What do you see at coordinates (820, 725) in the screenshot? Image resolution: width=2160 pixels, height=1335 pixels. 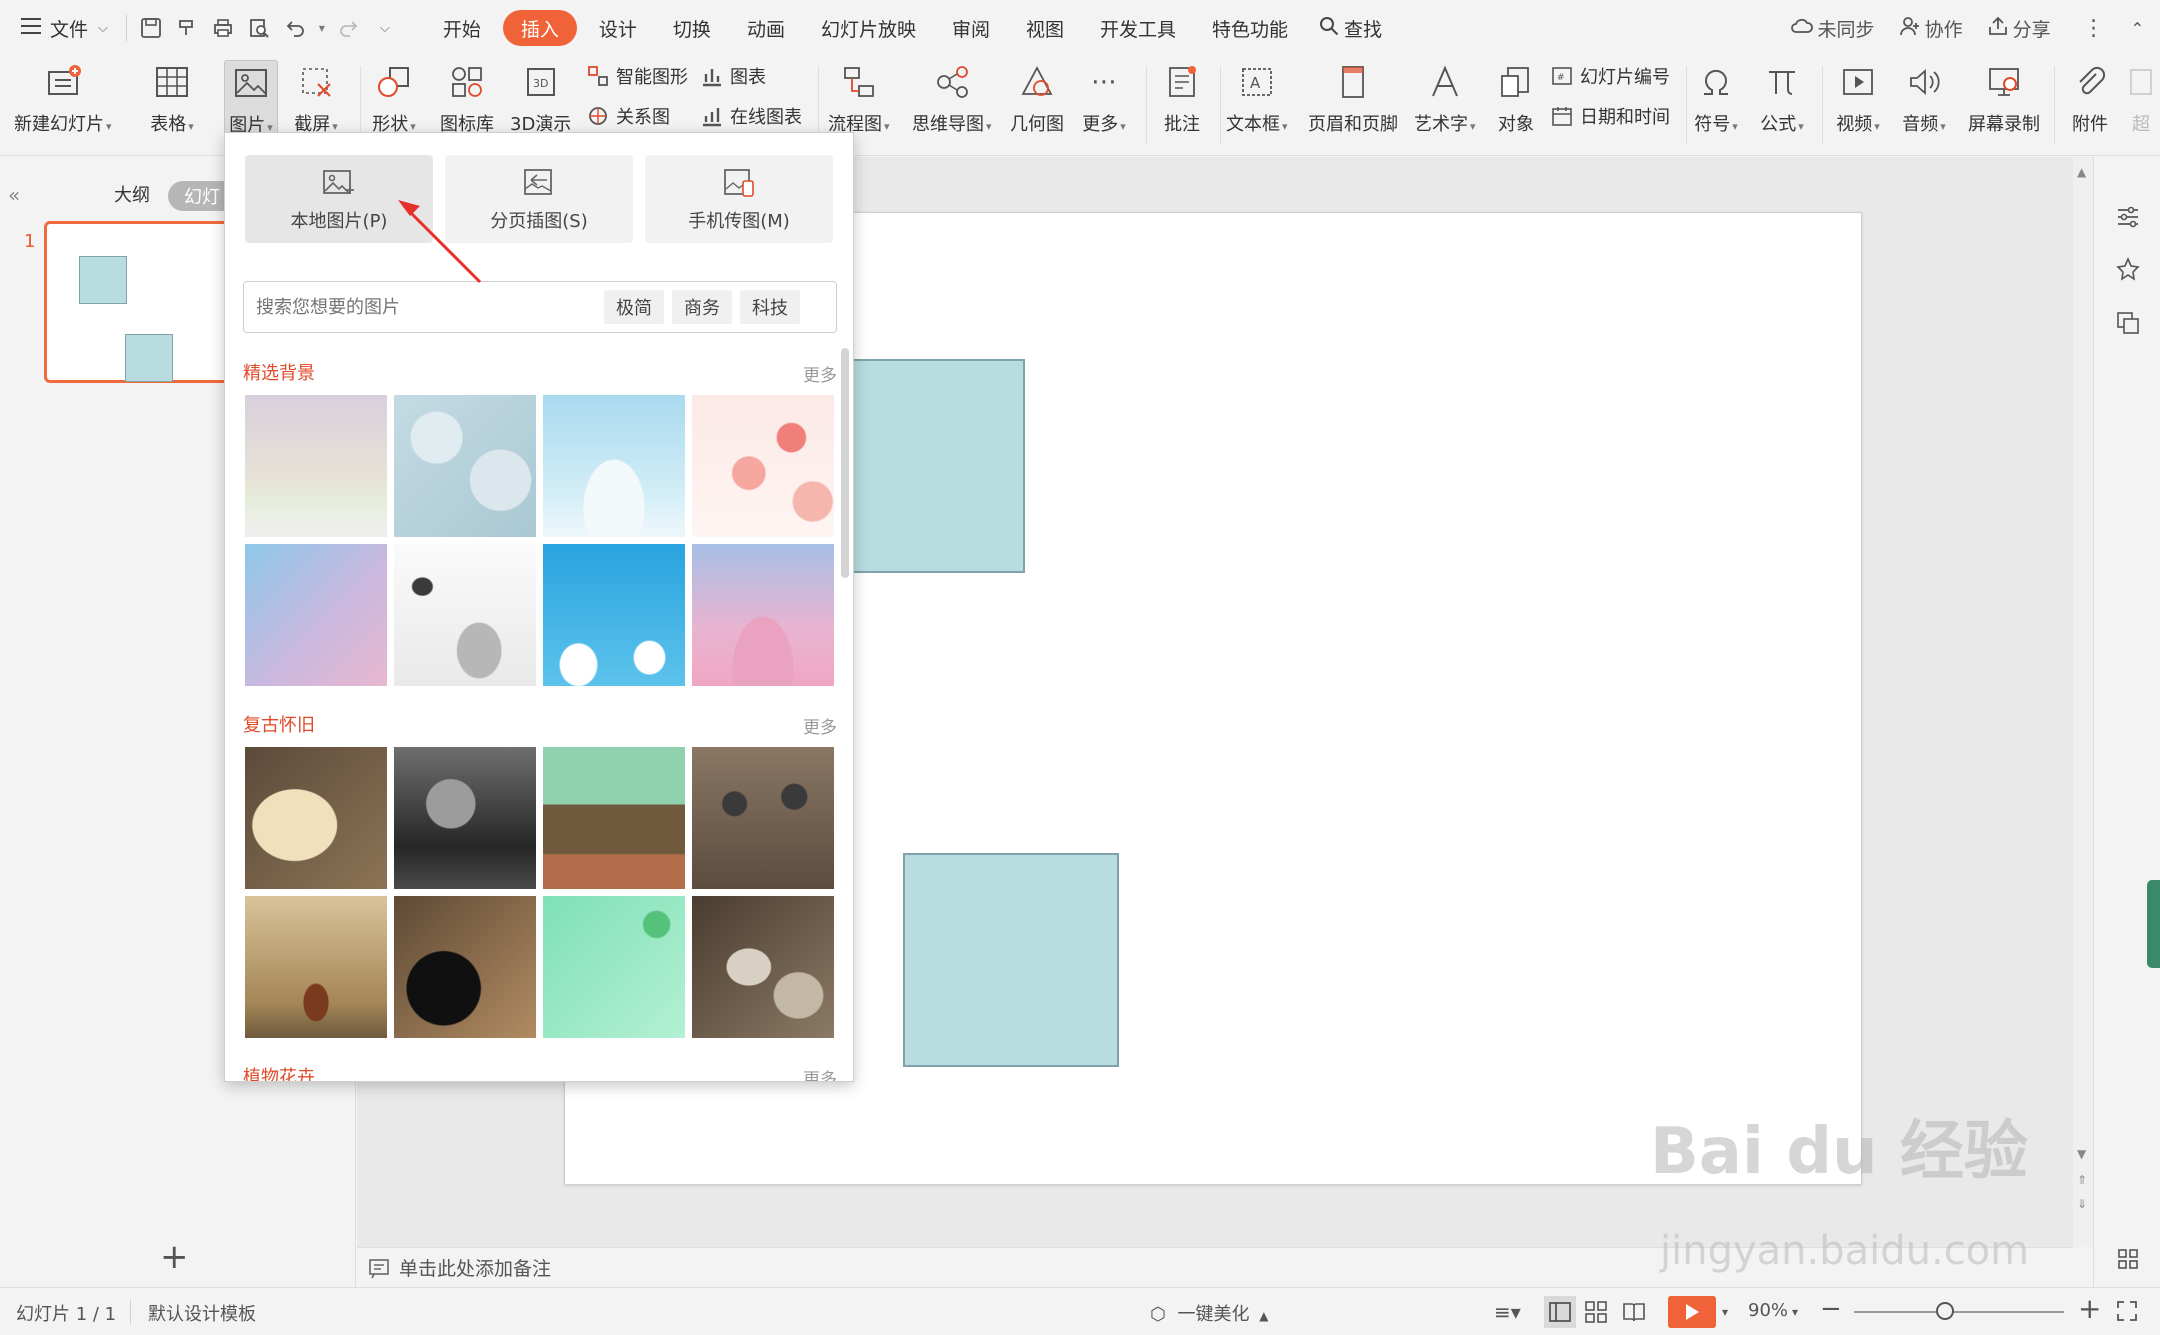 I see `section-more-vintage: 更多` at bounding box center [820, 725].